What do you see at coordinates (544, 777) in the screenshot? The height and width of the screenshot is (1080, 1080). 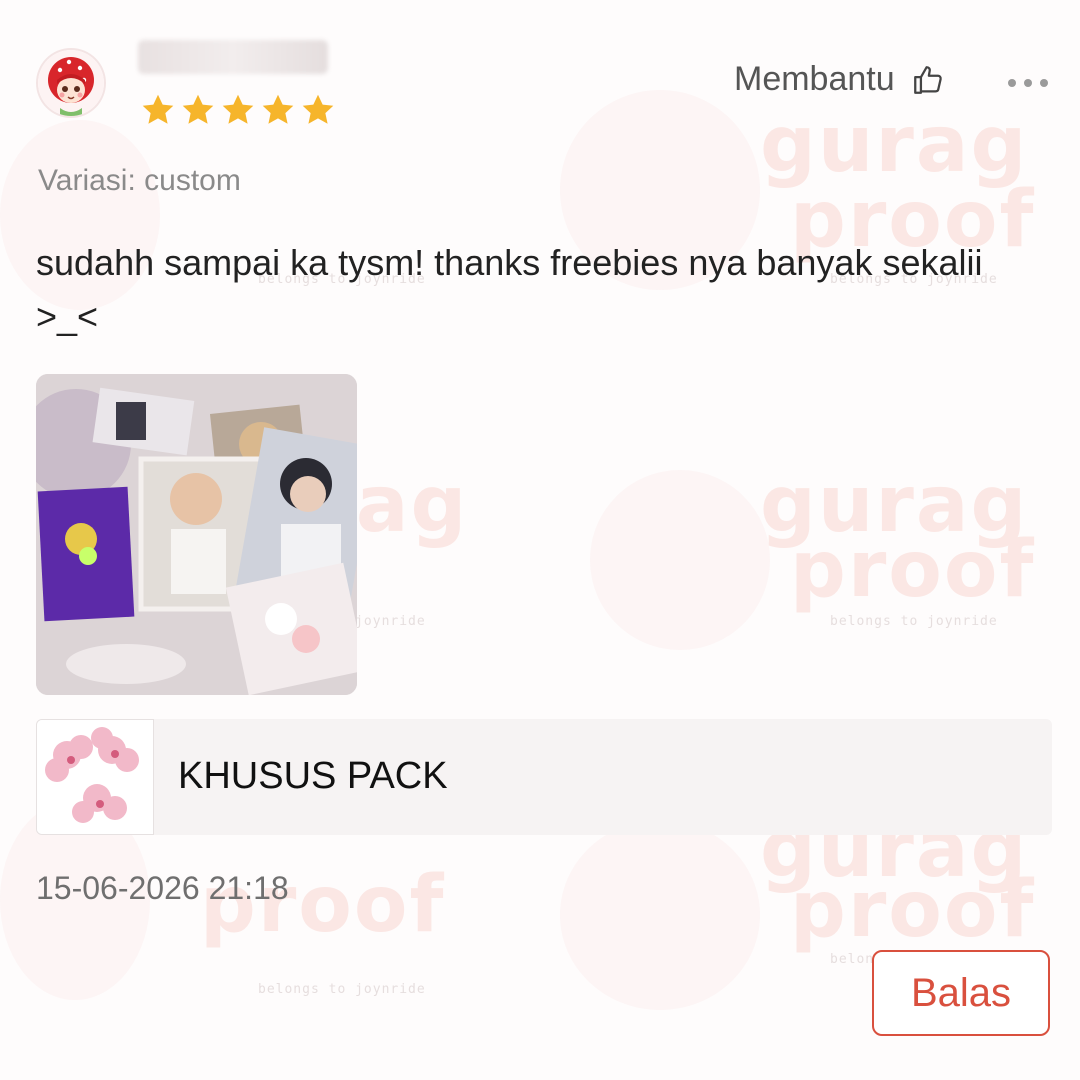 I see `product-card: KHUSUS PACK` at bounding box center [544, 777].